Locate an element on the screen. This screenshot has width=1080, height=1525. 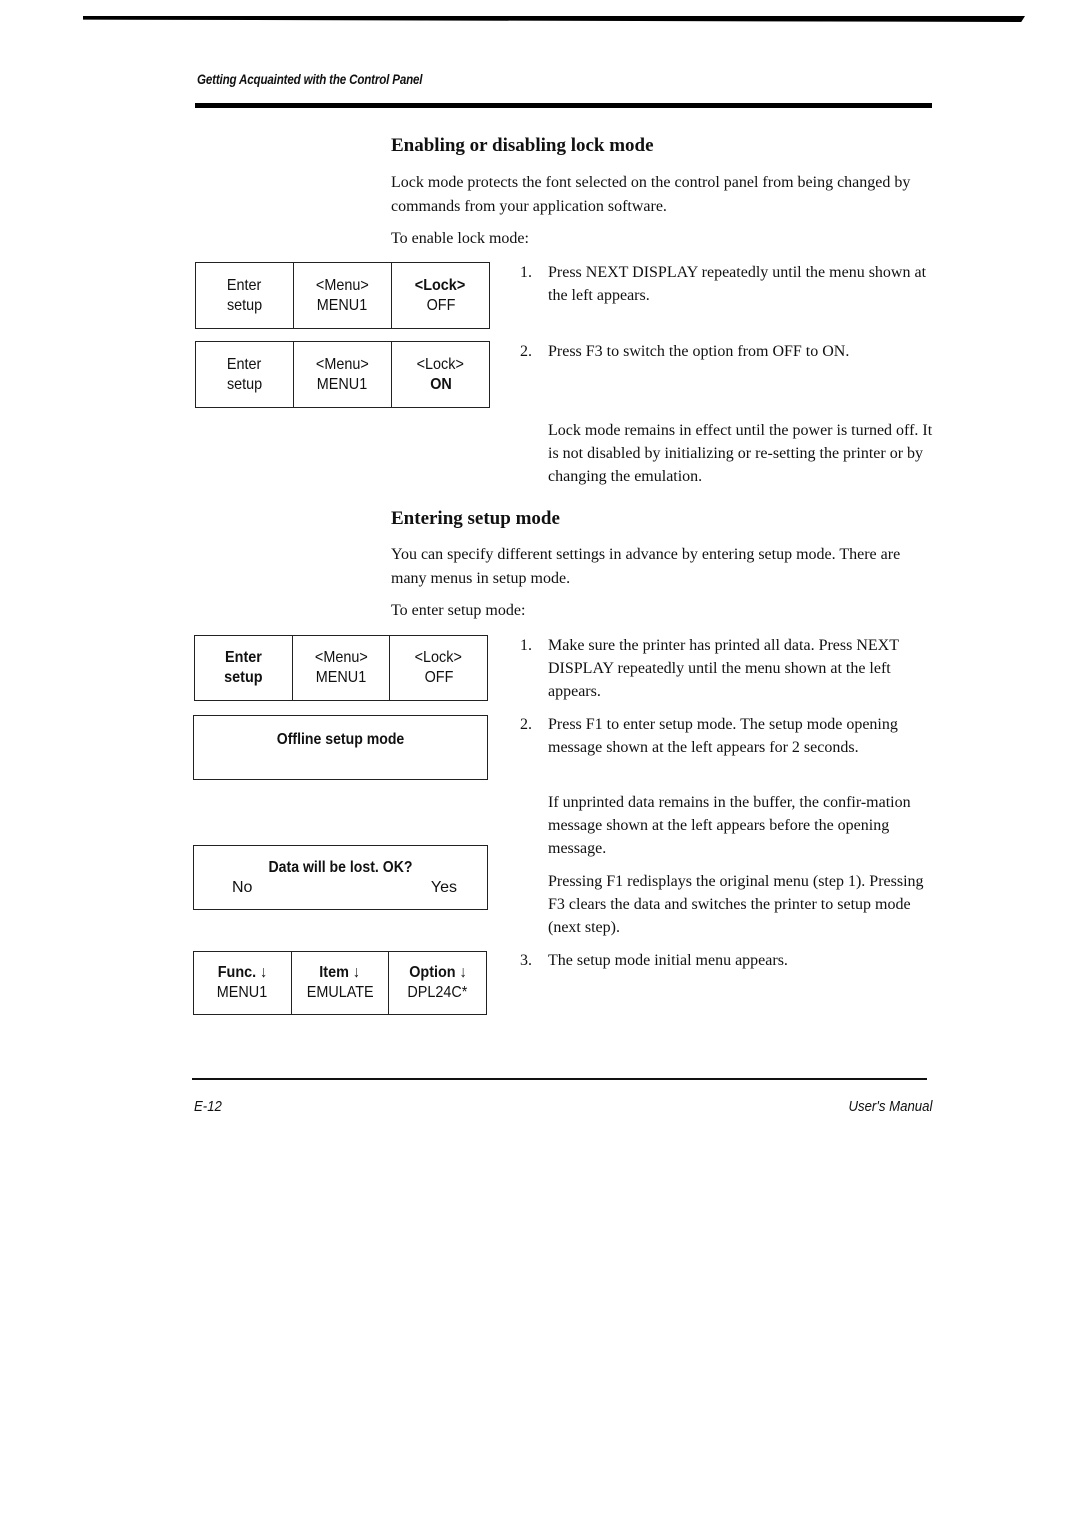
lcd-panel-confirm: Data will be lost. OK? No Yes is located at coordinates (340, 877).